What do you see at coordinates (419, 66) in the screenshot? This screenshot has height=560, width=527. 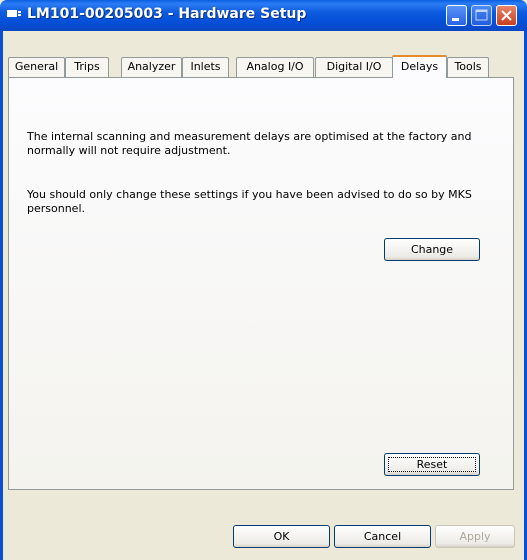 I see `tab-delays: Delays` at bounding box center [419, 66].